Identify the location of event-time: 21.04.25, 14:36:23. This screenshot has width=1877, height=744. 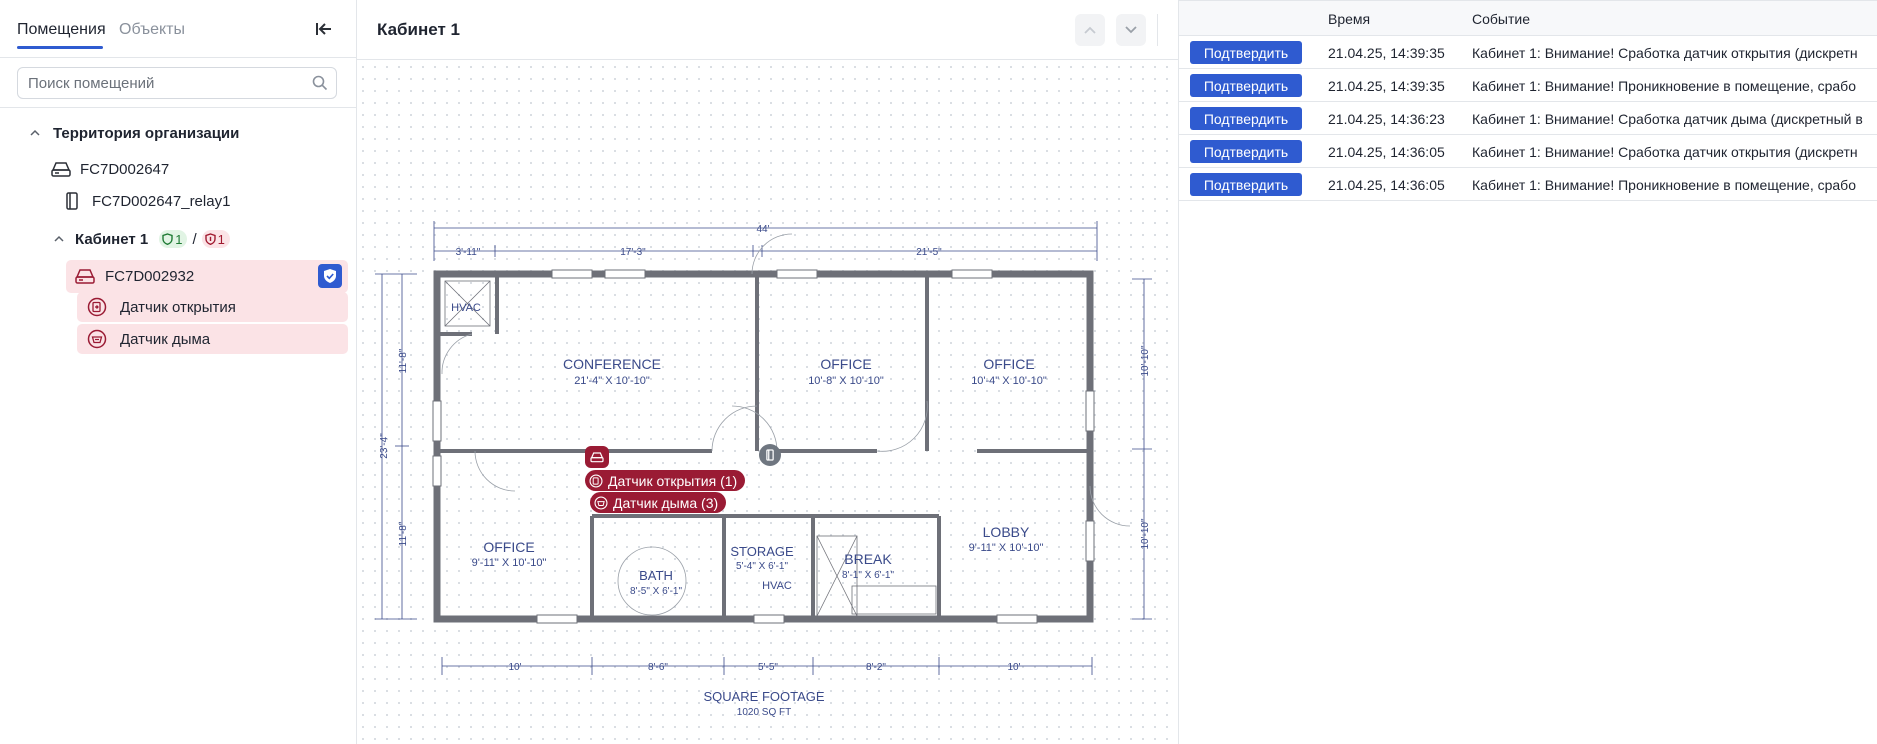
(1386, 119).